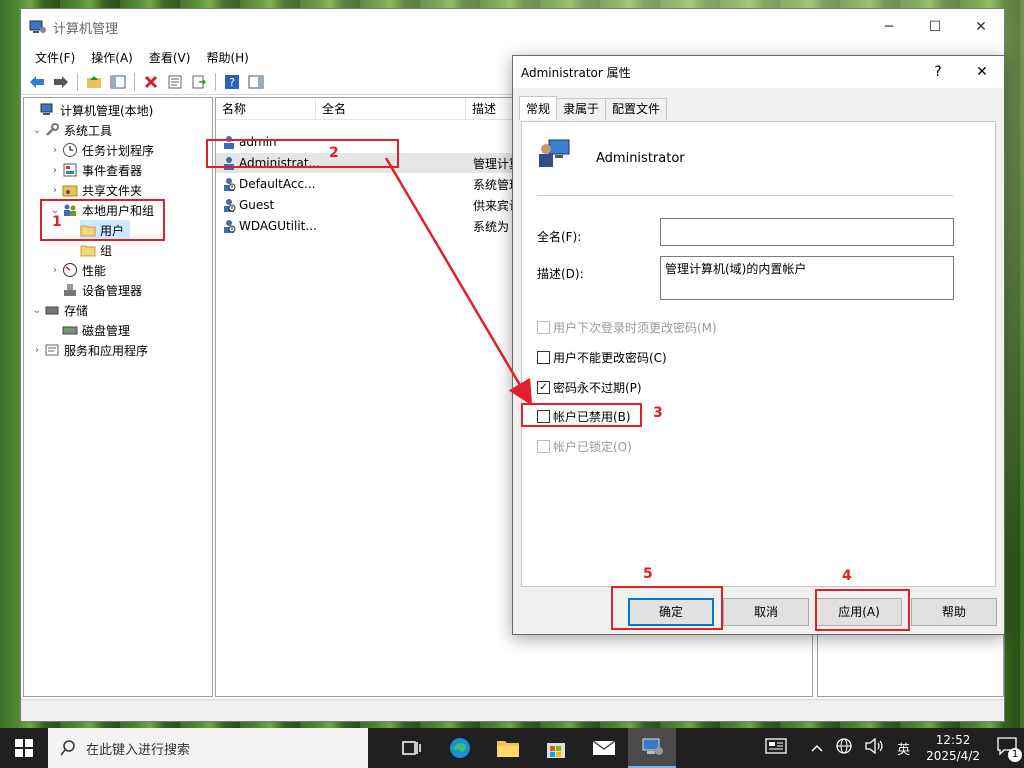 Image resolution: width=1024 pixels, height=768 pixels. What do you see at coordinates (1015, 755) in the screenshot?
I see `notification-badge: 1` at bounding box center [1015, 755].